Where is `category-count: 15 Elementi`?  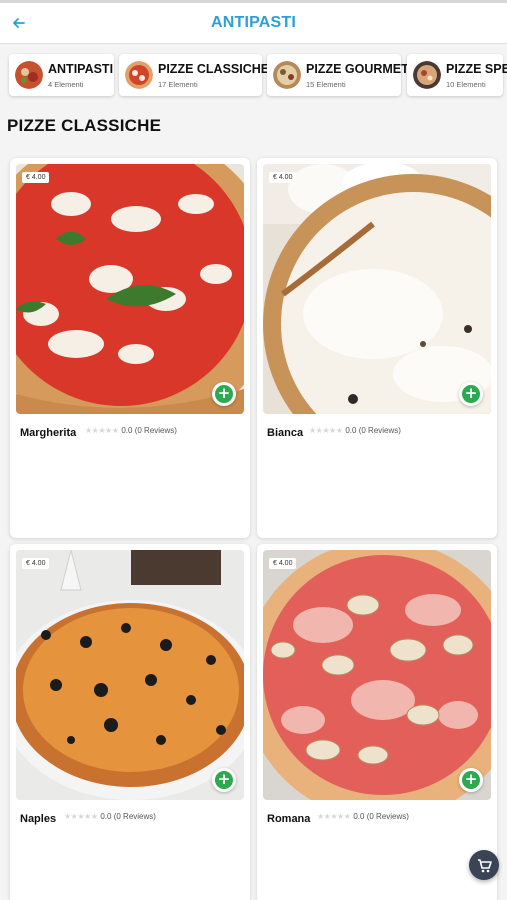 category-count: 15 Elementi is located at coordinates (326, 84).